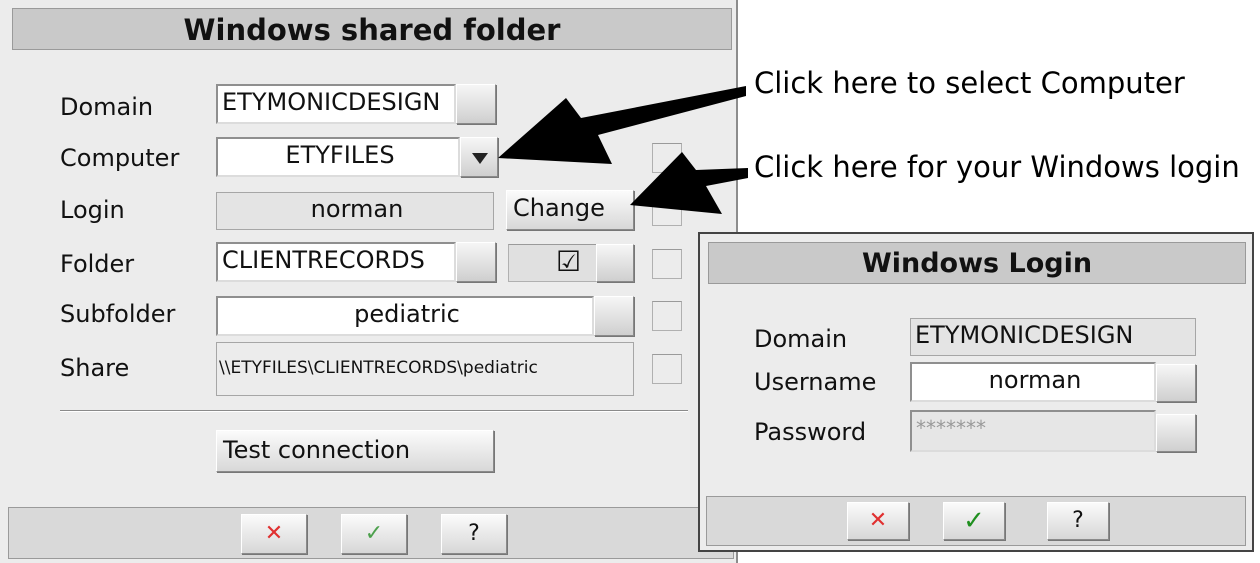  What do you see at coordinates (815, 382) in the screenshot?
I see `username-label: Username` at bounding box center [815, 382].